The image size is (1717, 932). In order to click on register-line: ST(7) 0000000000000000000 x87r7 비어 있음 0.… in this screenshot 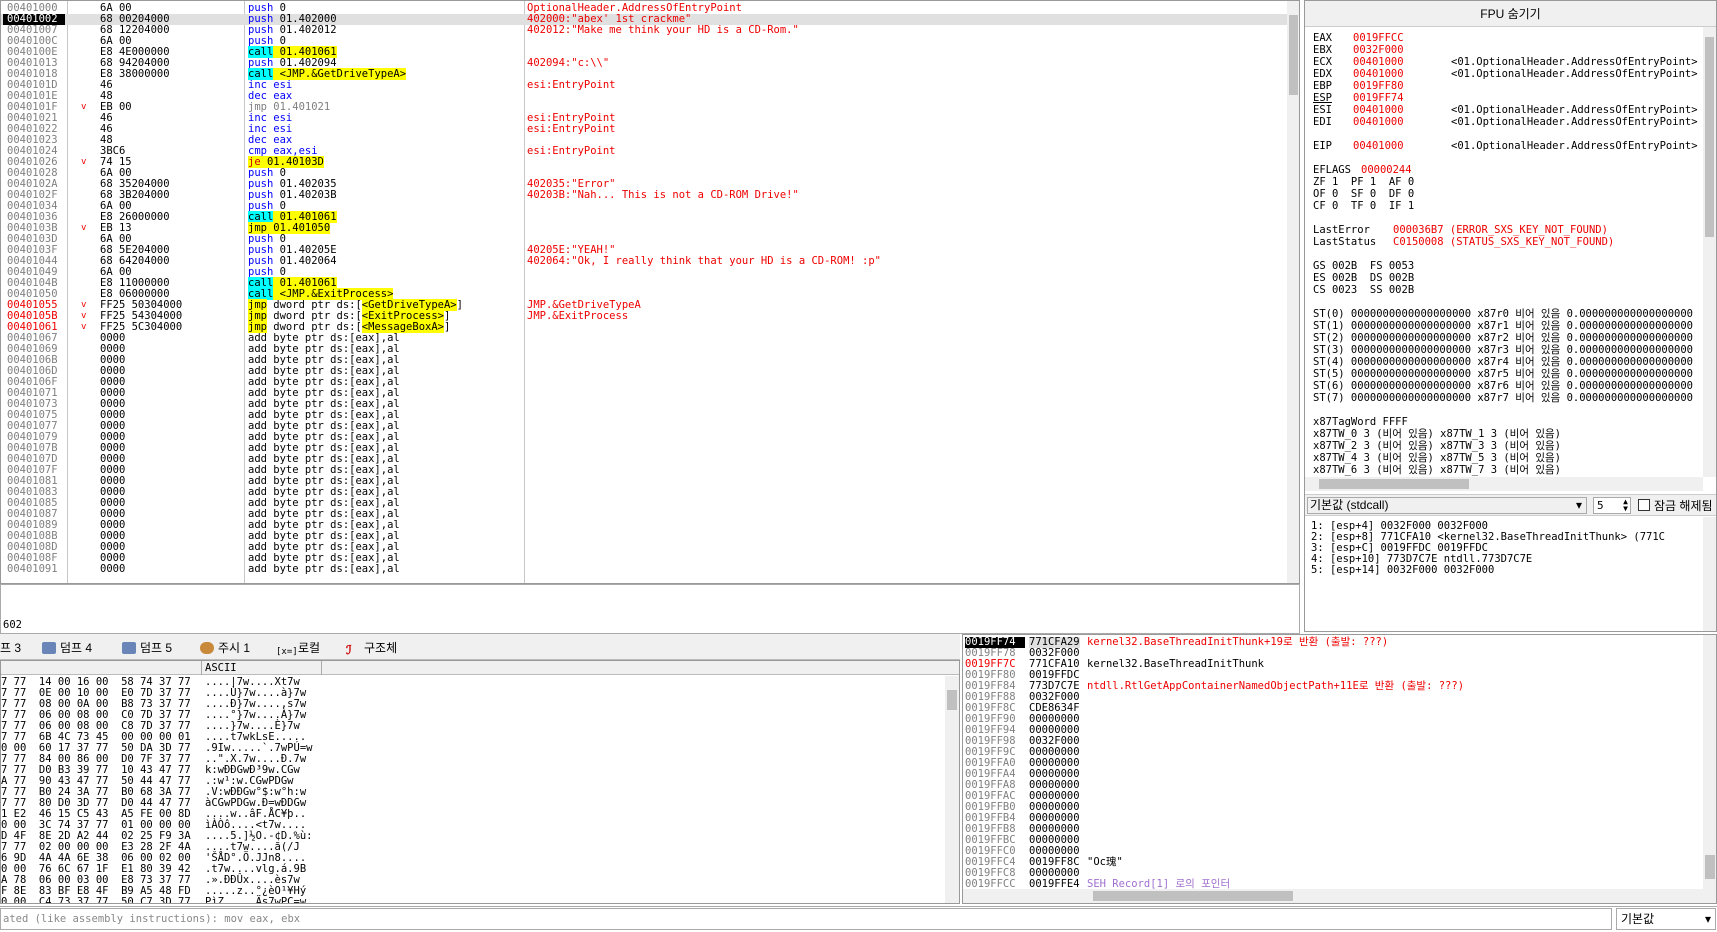, I will do `click(1503, 398)`.